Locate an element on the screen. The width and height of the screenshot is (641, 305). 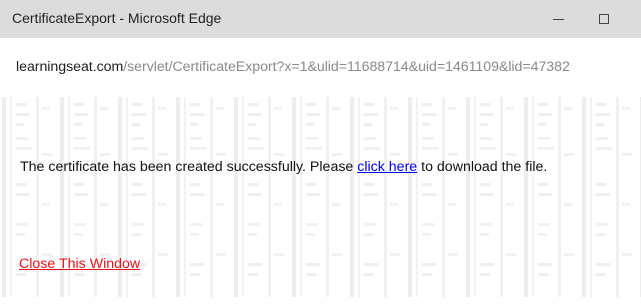
download-link: click here is located at coordinates (387, 167).